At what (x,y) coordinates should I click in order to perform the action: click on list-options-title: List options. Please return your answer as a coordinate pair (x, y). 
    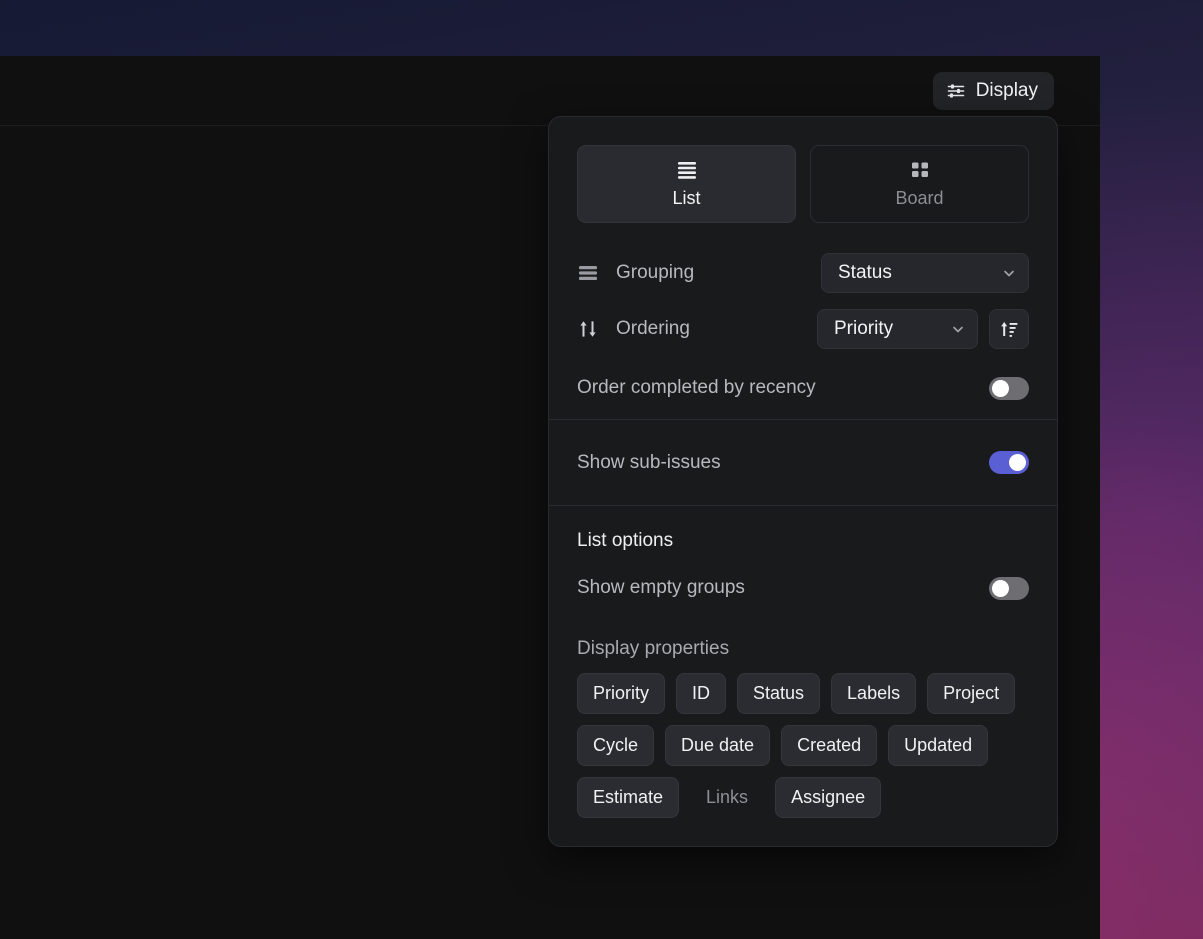
    Looking at the image, I should click on (625, 540).